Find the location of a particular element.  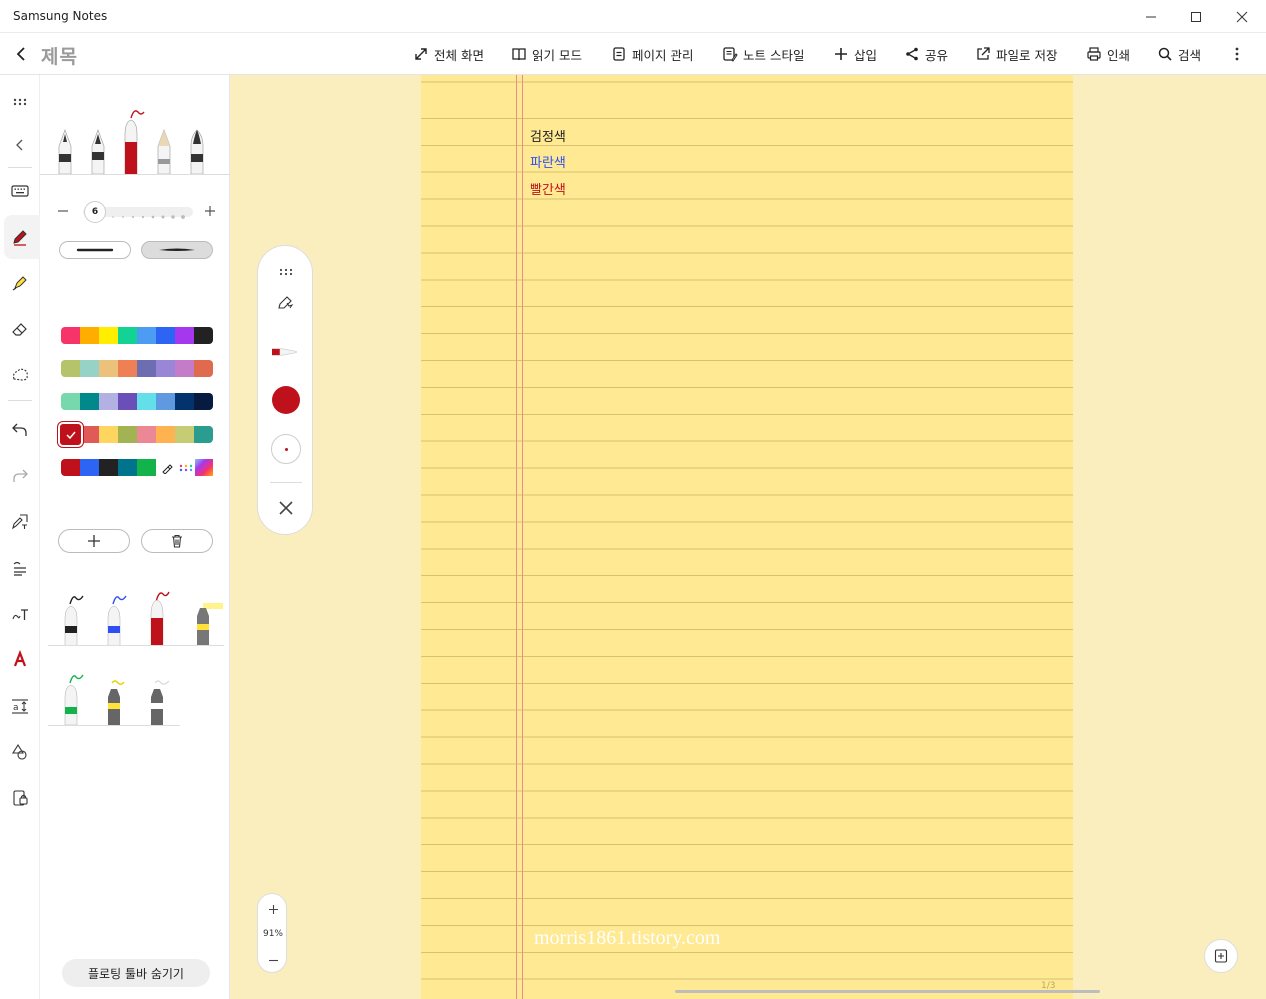

redo-button is located at coordinates (20, 476).